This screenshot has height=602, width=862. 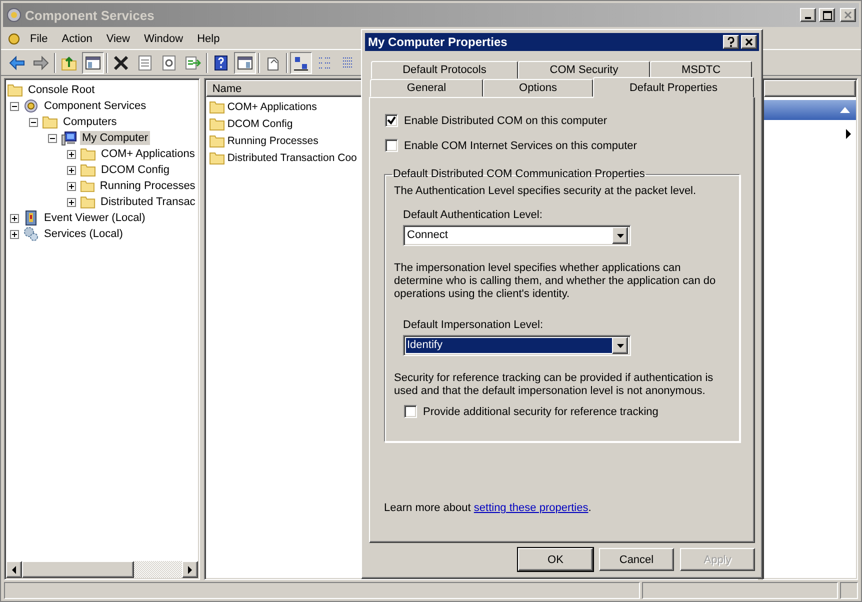 What do you see at coordinates (519, 174) in the screenshot?
I see `group-title: Default Distributed COM Communication Properties` at bounding box center [519, 174].